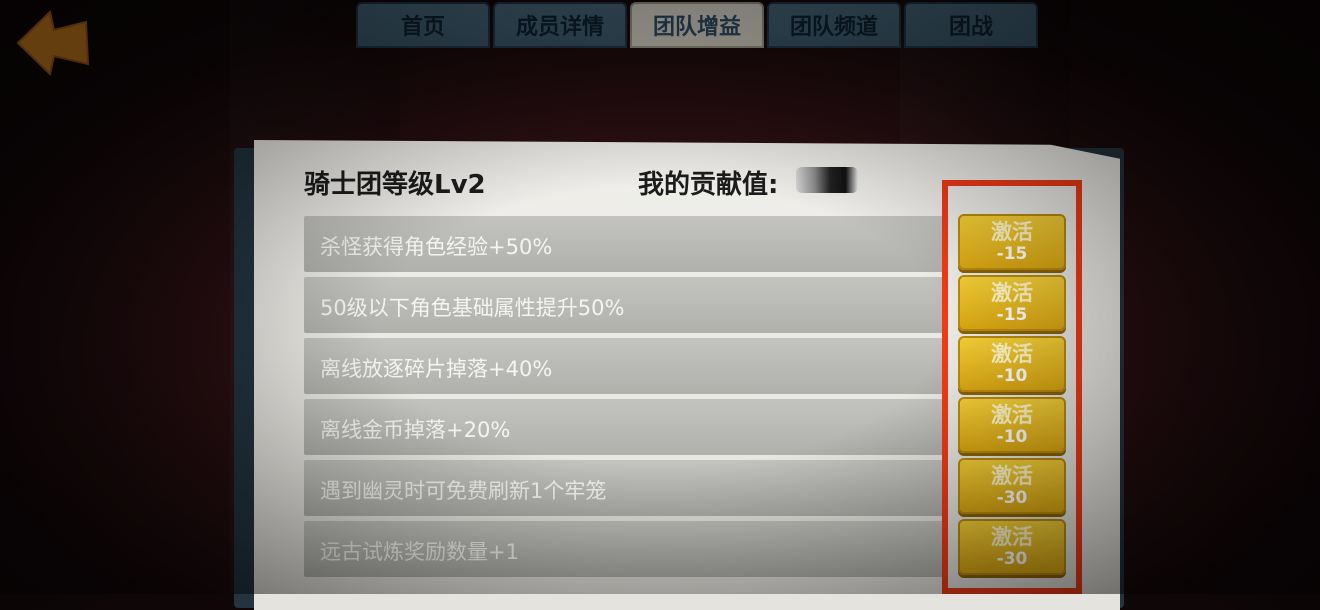  What do you see at coordinates (694, 304) in the screenshot?
I see `buff-row: 50级以下角色基础属性提升50% 激活 -15` at bounding box center [694, 304].